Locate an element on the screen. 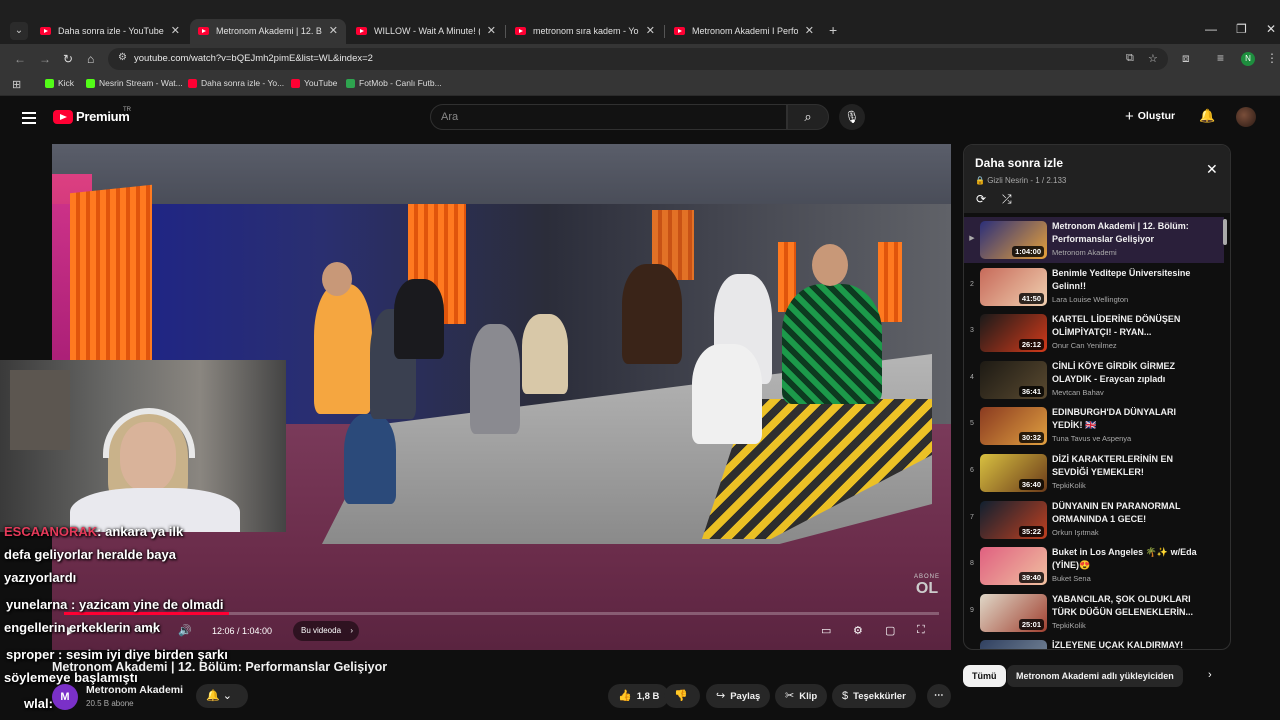  extensions-icon: ⧈ is located at coordinates (1186, 58).